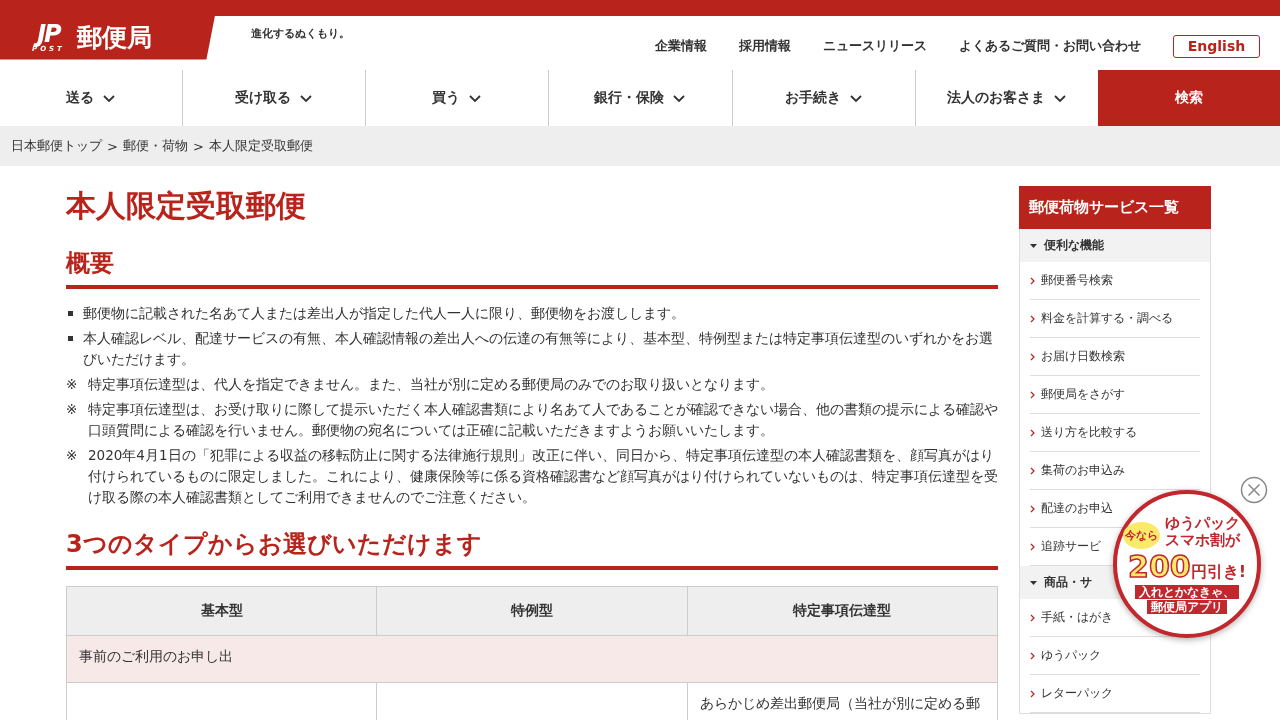 The height and width of the screenshot is (720, 1280). I want to click on promo-tagline: 入れとかなきゃ、, so click(1187, 591).